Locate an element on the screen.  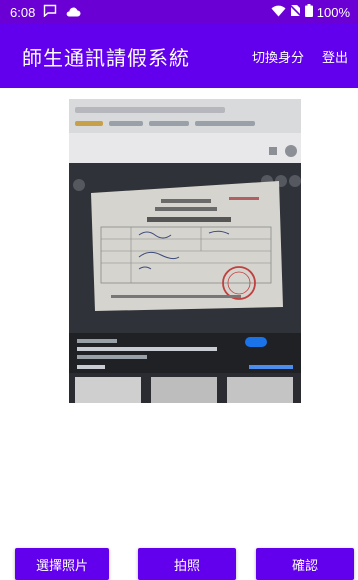
logout-button: 登出 is located at coordinates (335, 56).